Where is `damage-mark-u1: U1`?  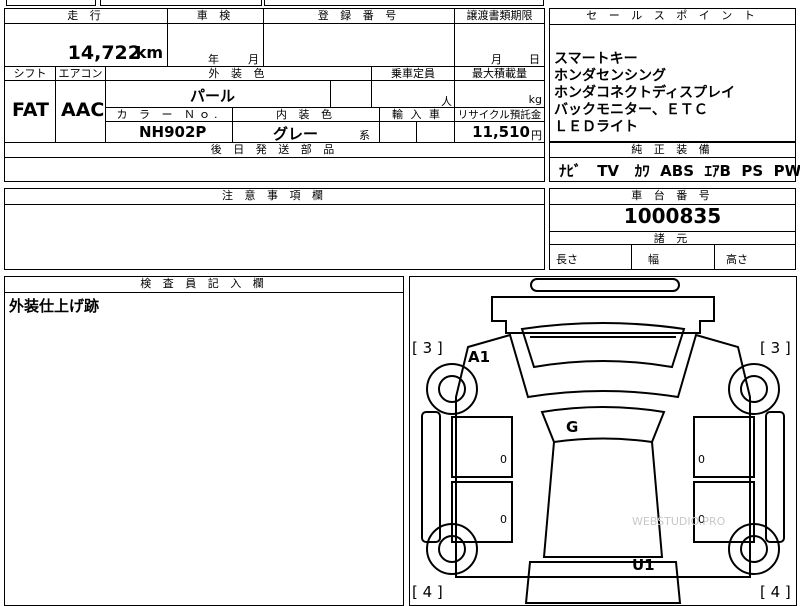 damage-mark-u1: U1 is located at coordinates (643, 565).